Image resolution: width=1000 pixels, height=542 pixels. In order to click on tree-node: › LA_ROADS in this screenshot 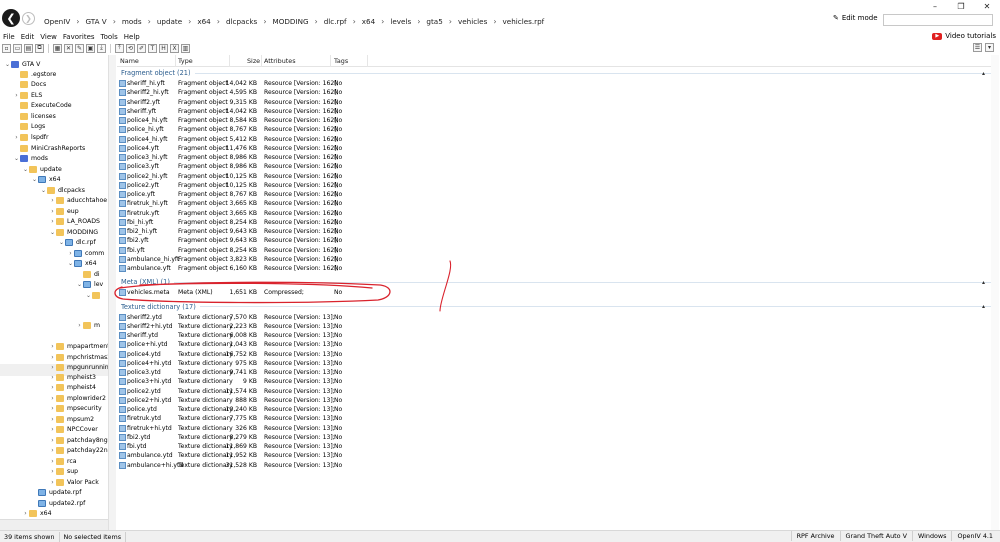, I will do `click(74, 221)`.